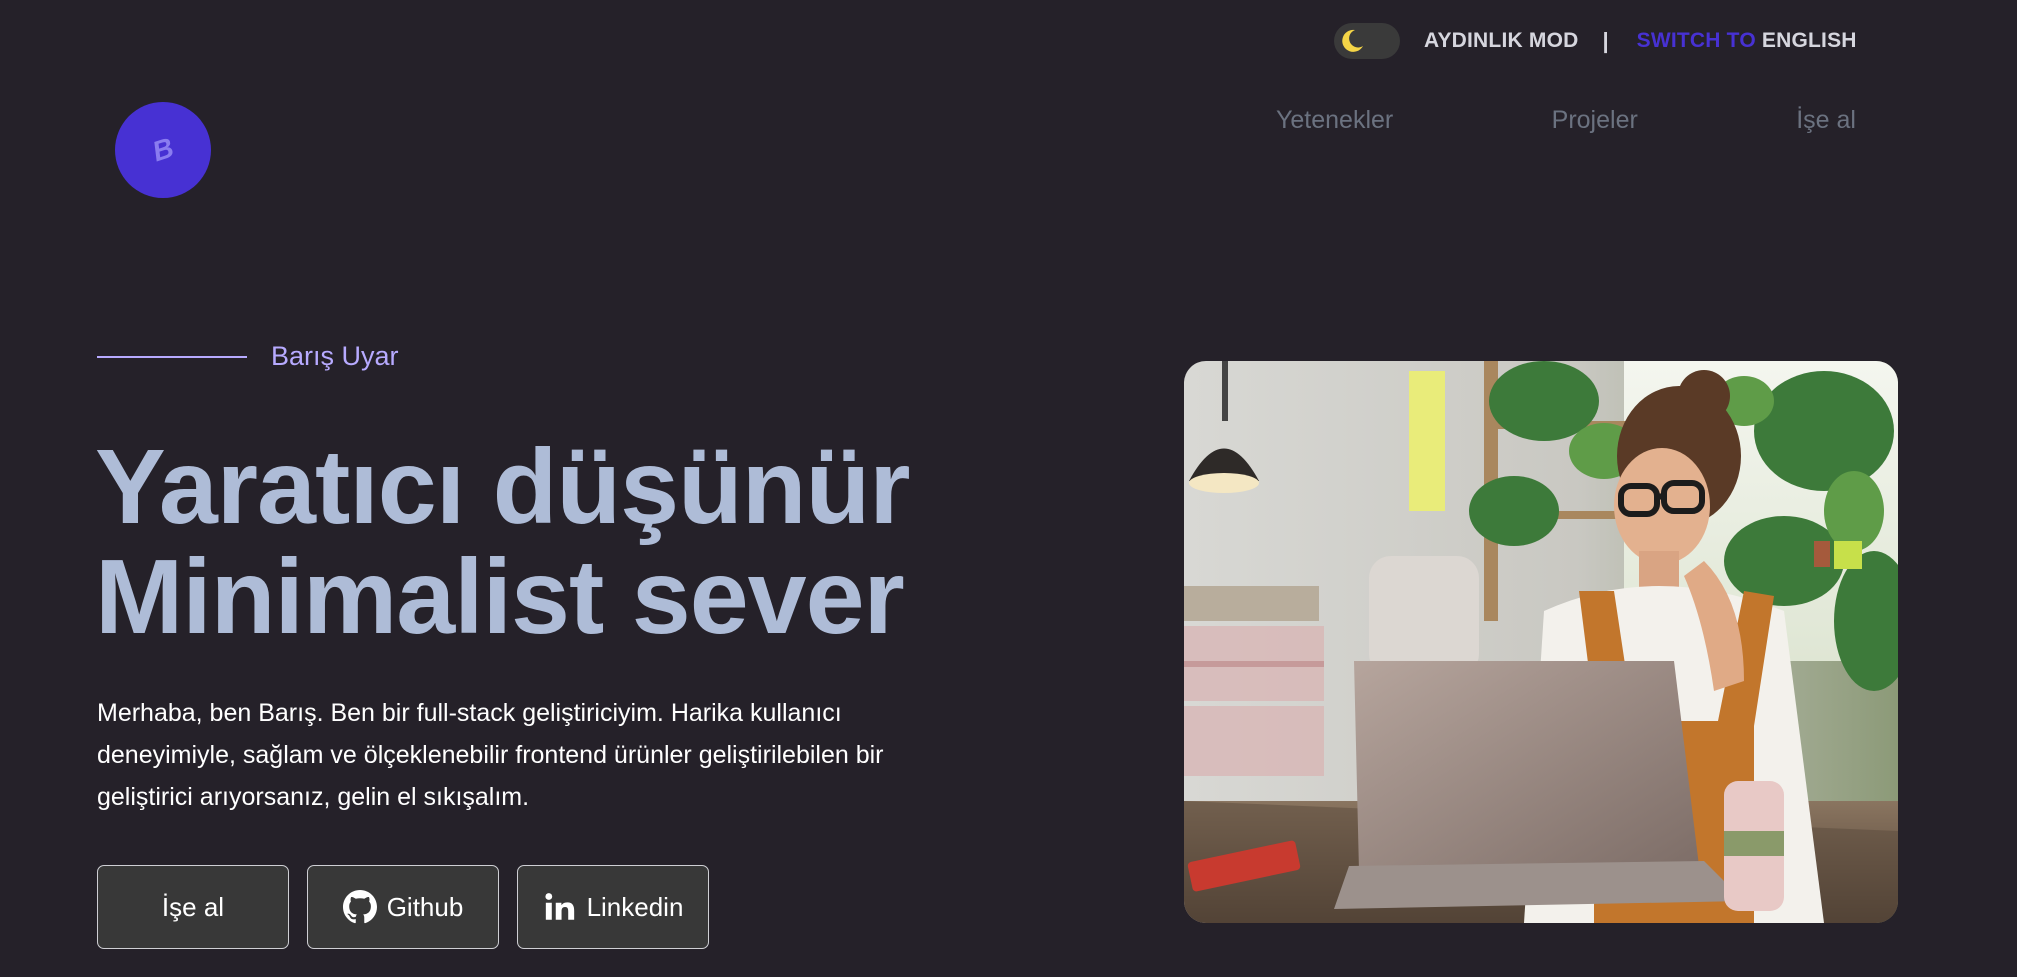 This screenshot has height=977, width=2017. I want to click on top-bar: AYDINLIK MOD | SWITCH TO ENGLISH, so click(1595, 41).